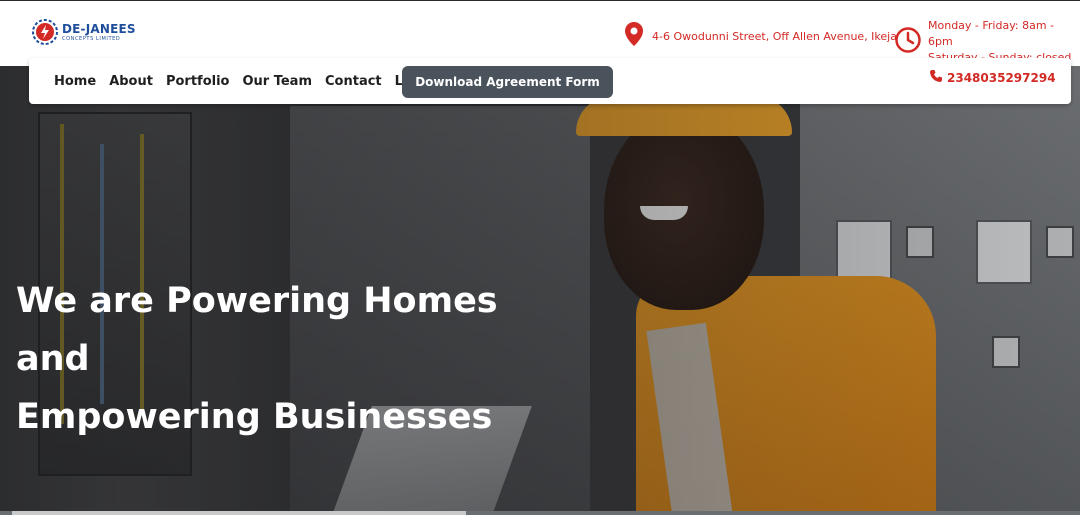 The height and width of the screenshot is (515, 1080). What do you see at coordinates (257, 330) in the screenshot?
I see `hero-heading-line1: We are Powering Homes and` at bounding box center [257, 330].